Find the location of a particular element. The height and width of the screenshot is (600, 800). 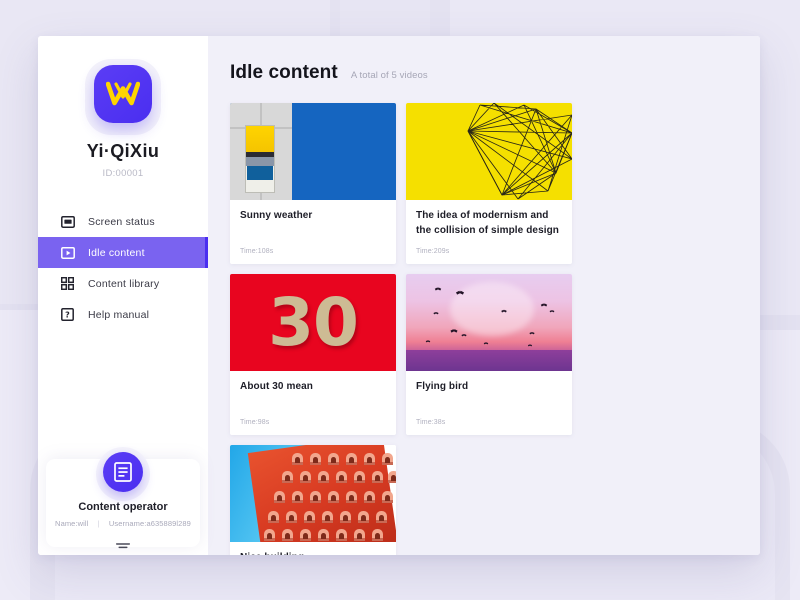

w-logo-icon is located at coordinates (123, 94).